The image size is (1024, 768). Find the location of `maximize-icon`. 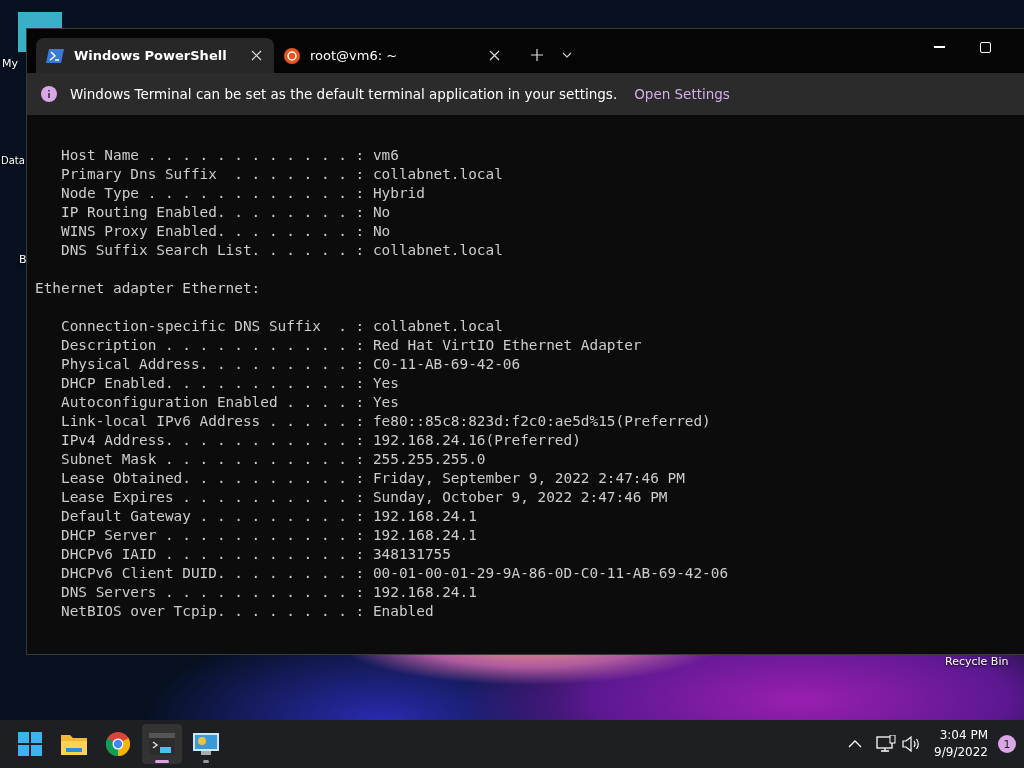

maximize-icon is located at coordinates (985, 47).